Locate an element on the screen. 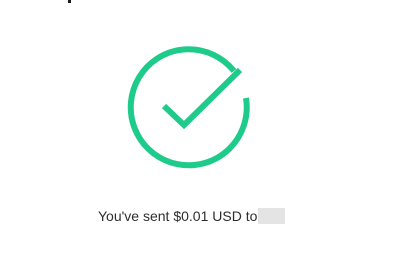 This screenshot has height=273, width=396. confirmation-text: You've sent $0.01 USD to is located at coordinates (178, 216).